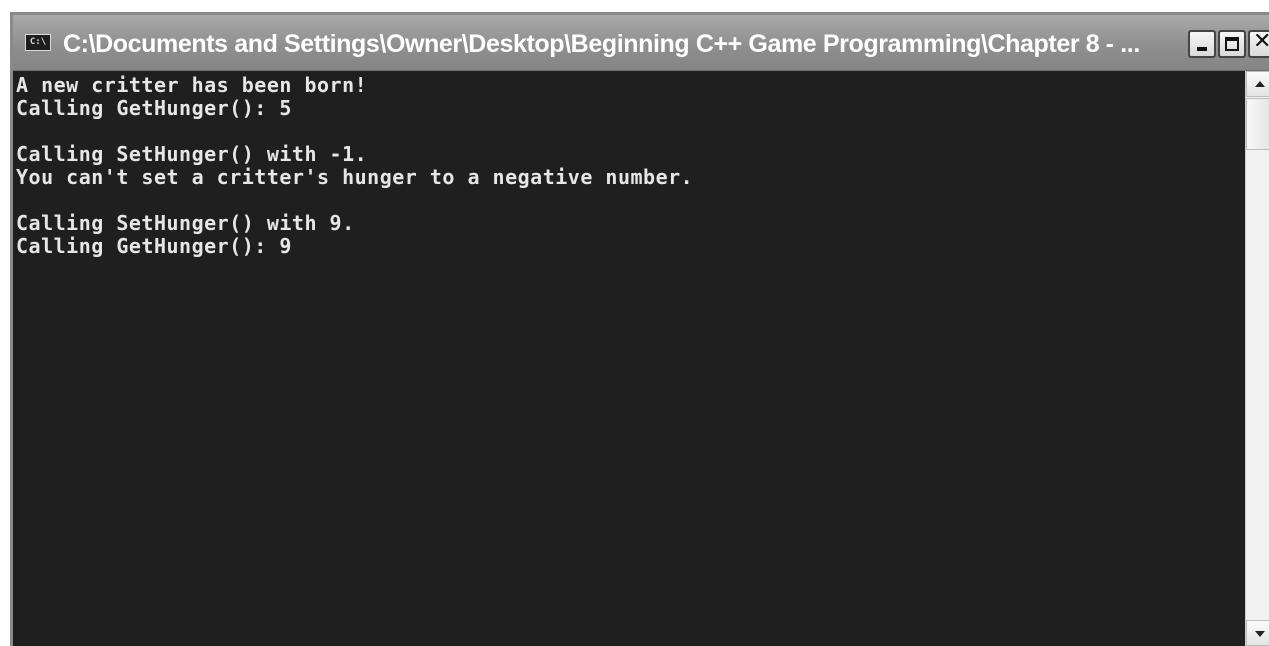  I want to click on console-line: A new critter has been born!, so click(192, 85).